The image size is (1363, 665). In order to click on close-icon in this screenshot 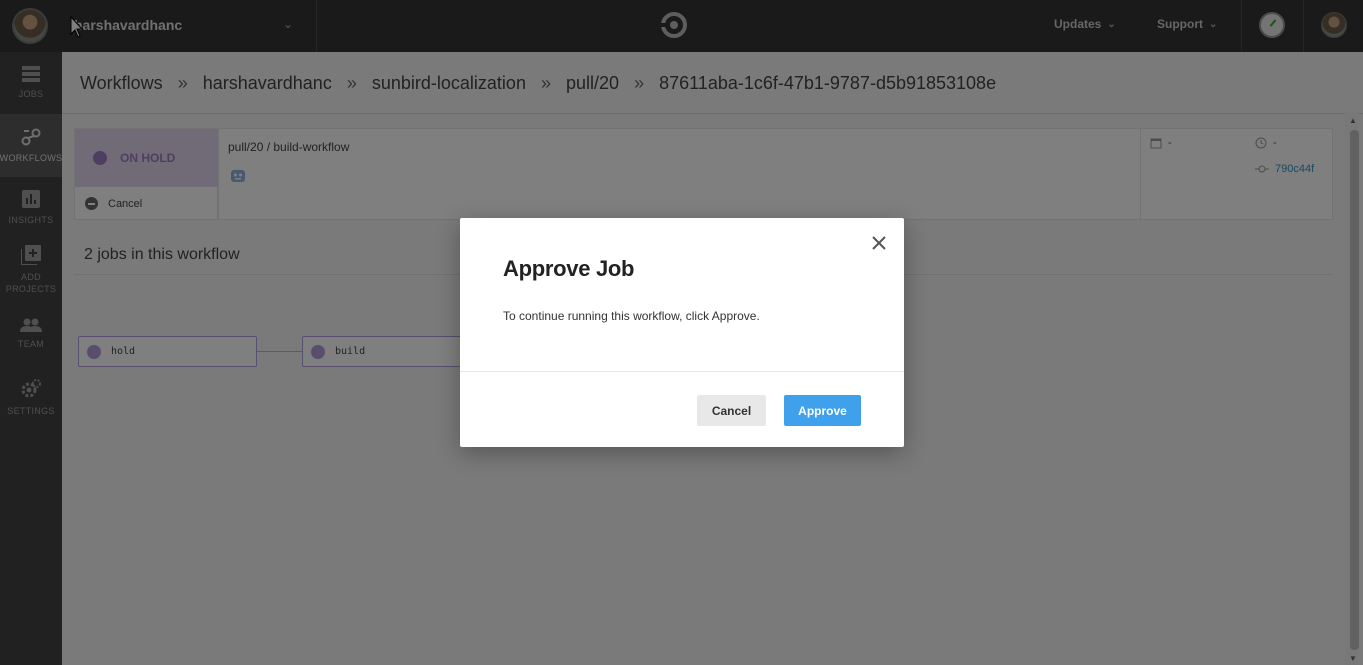, I will do `click(879, 243)`.